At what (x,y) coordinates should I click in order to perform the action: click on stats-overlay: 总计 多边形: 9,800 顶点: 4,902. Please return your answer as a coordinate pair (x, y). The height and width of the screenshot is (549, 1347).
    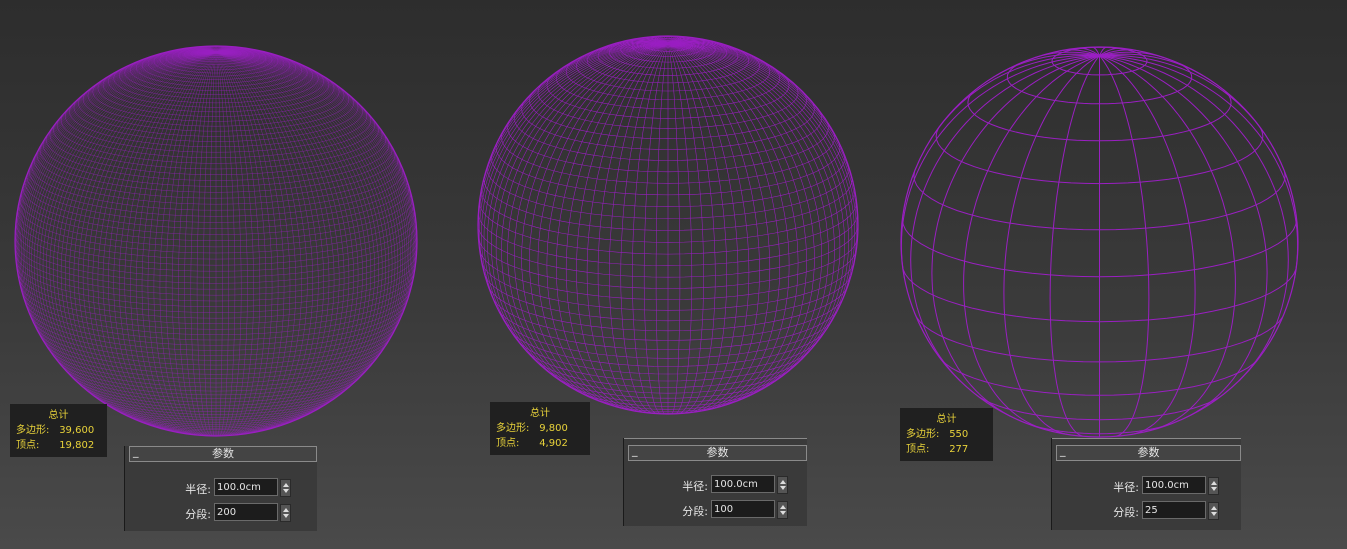
    Looking at the image, I should click on (540, 428).